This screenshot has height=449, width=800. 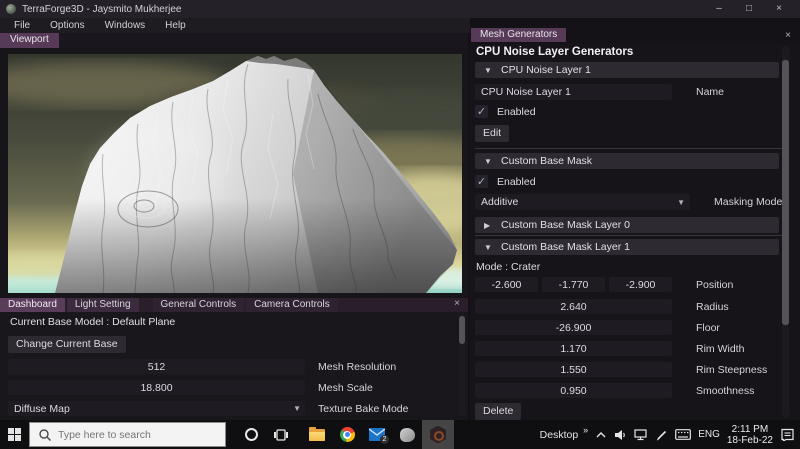 I want to click on mask-enabled-checkbox: ✓, so click(x=481, y=181).